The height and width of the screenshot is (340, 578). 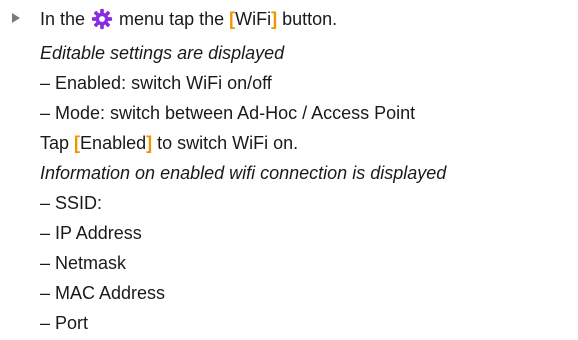 What do you see at coordinates (309, 143) in the screenshot?
I see `enable-line: Tap [Enabled] to switch WiFi on.` at bounding box center [309, 143].